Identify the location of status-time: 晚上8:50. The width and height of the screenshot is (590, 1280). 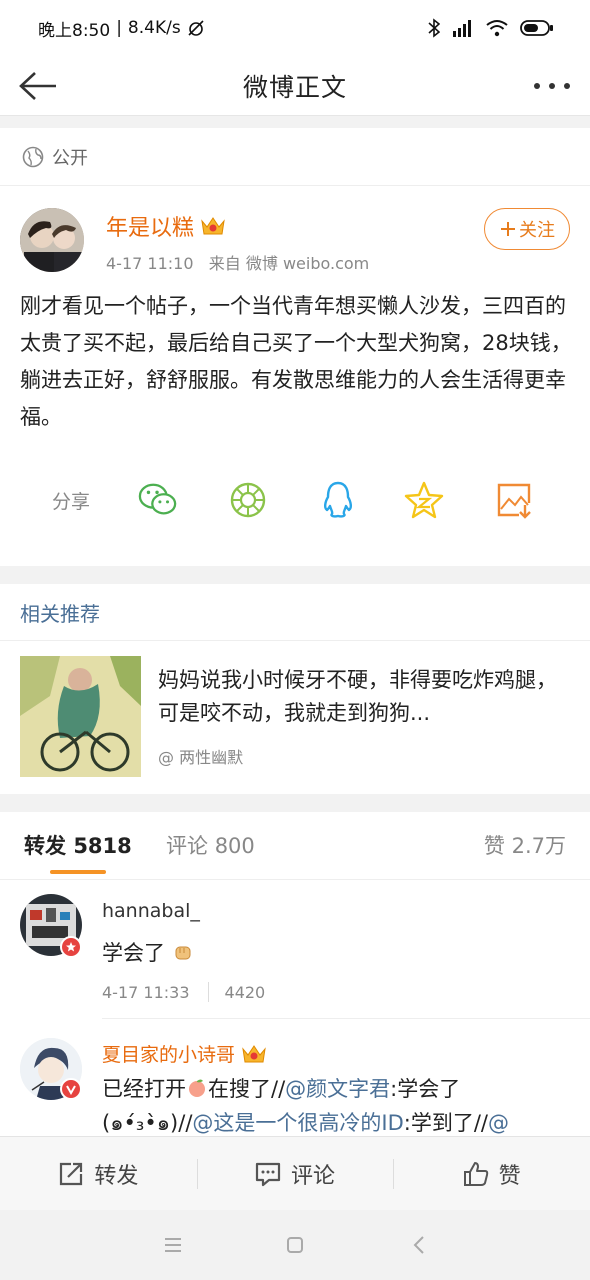
(74, 30).